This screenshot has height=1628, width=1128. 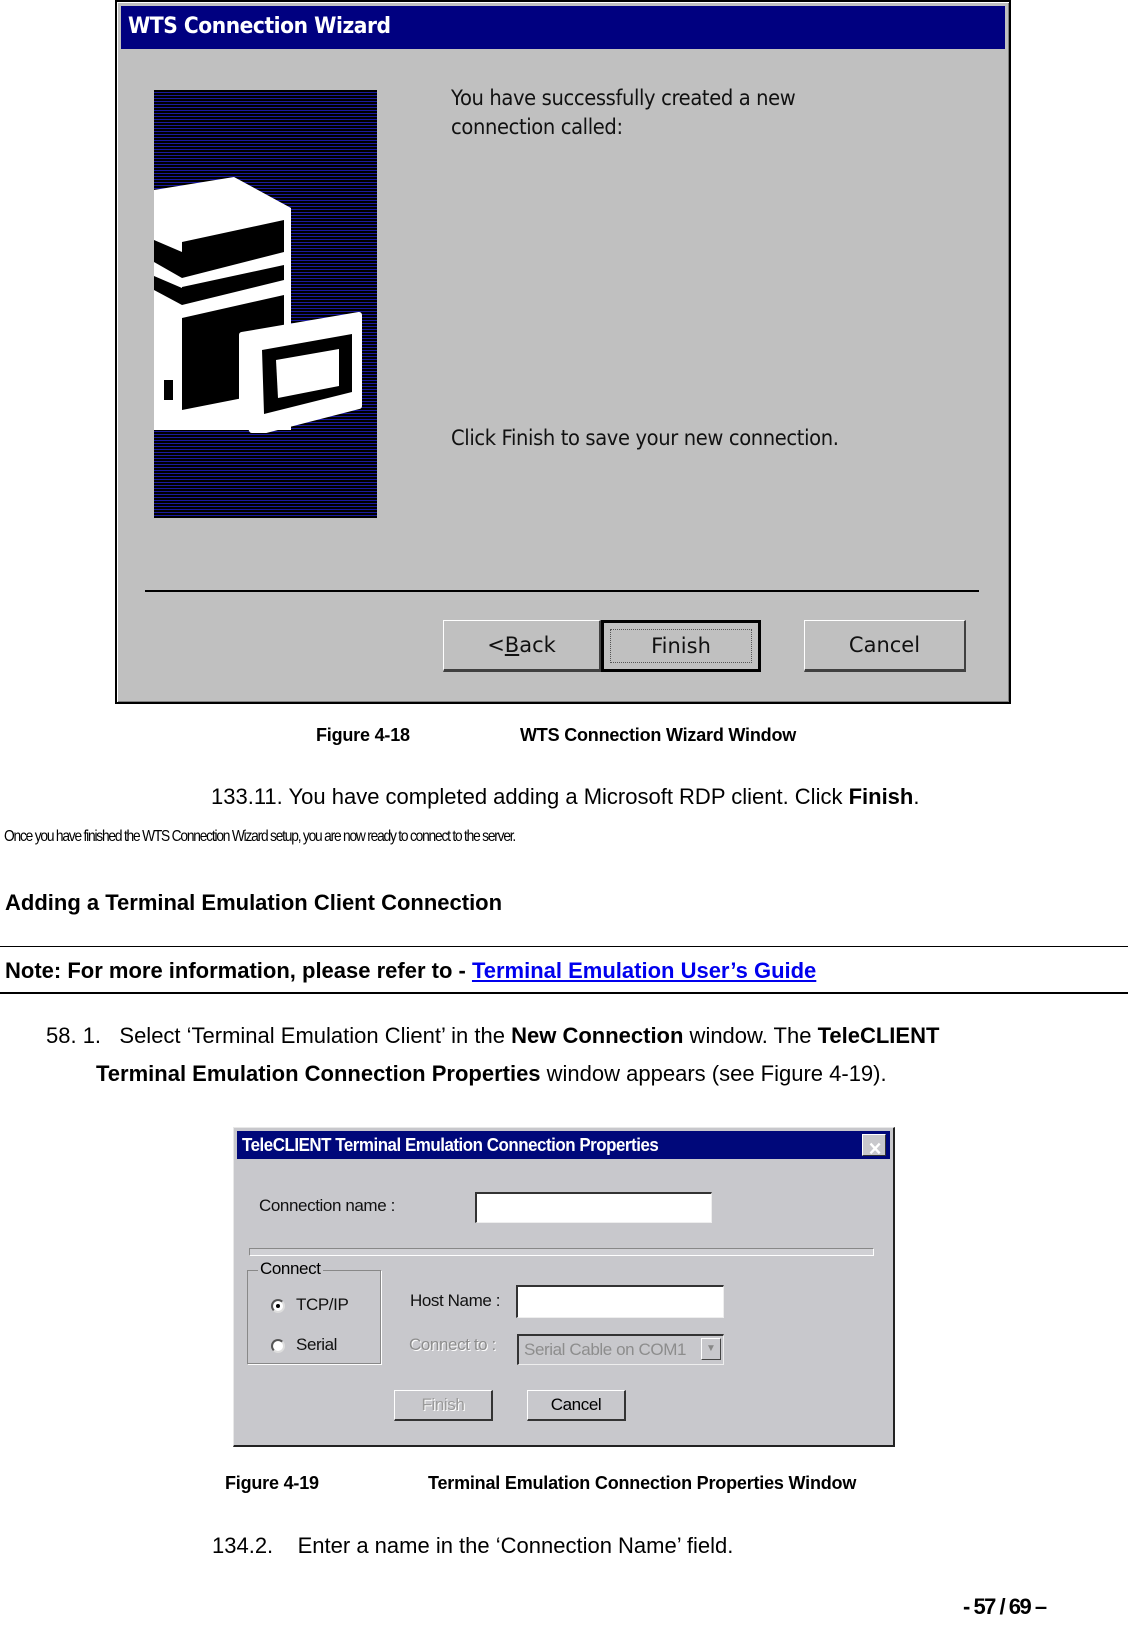 I want to click on host-name-input, so click(x=620, y=1301).